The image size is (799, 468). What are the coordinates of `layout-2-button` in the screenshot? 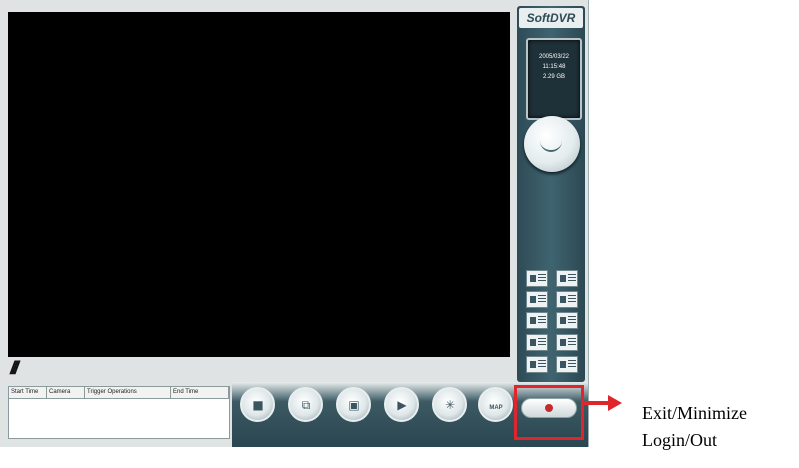 It's located at (567, 278).